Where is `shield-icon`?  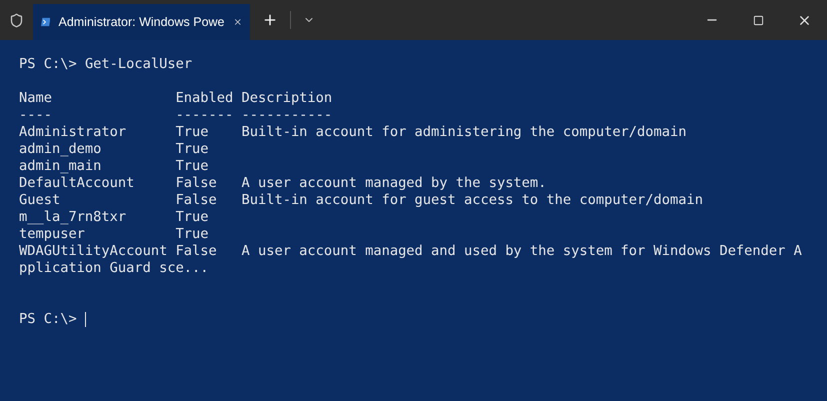
shield-icon is located at coordinates (16, 20).